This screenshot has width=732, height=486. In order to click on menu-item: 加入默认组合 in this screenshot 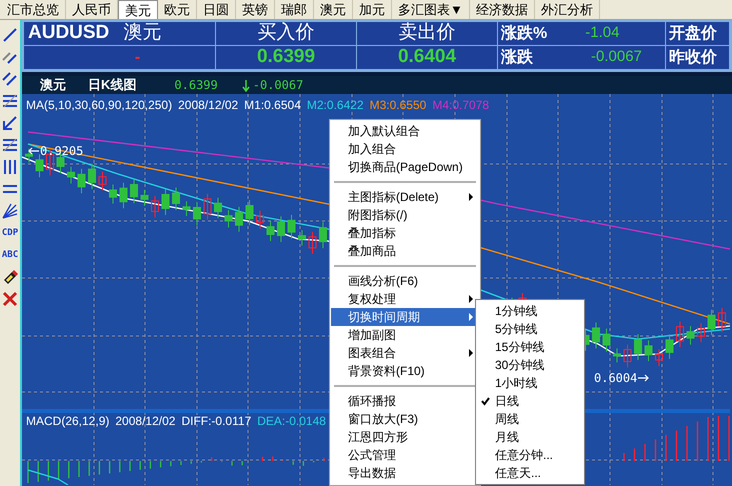, I will do `click(405, 131)`.